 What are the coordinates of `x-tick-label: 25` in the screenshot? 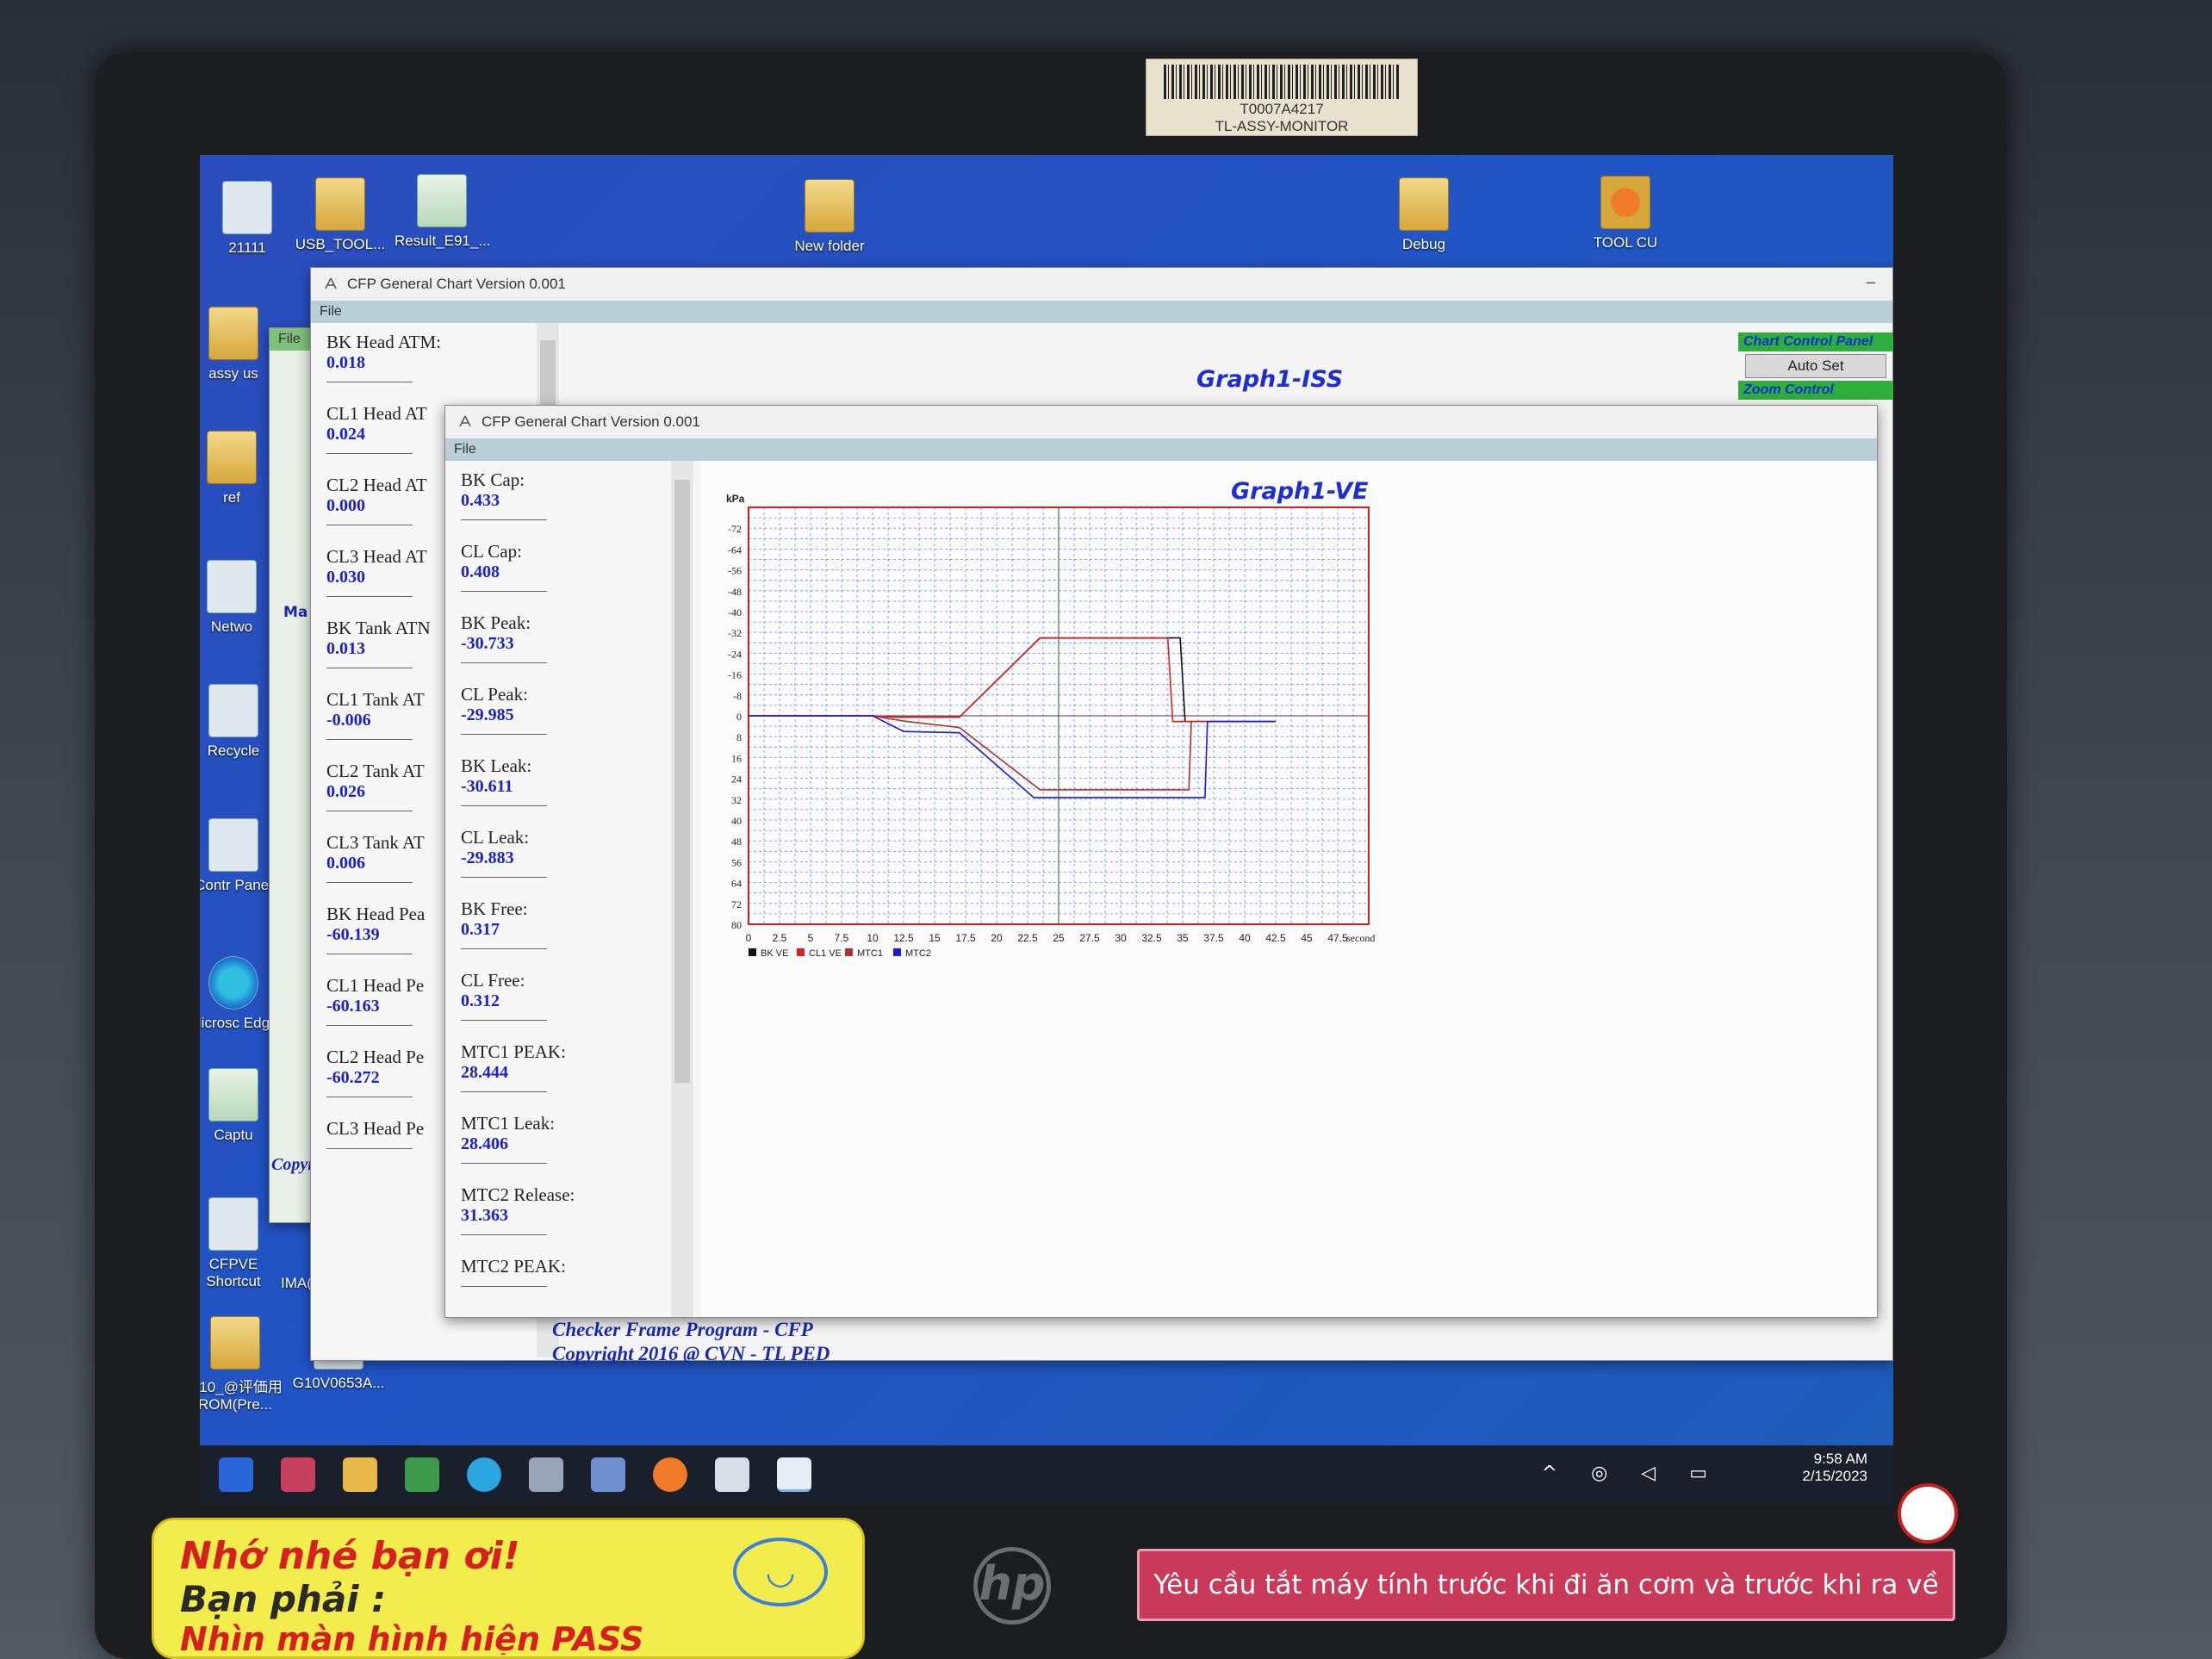 It's located at (1059, 938).